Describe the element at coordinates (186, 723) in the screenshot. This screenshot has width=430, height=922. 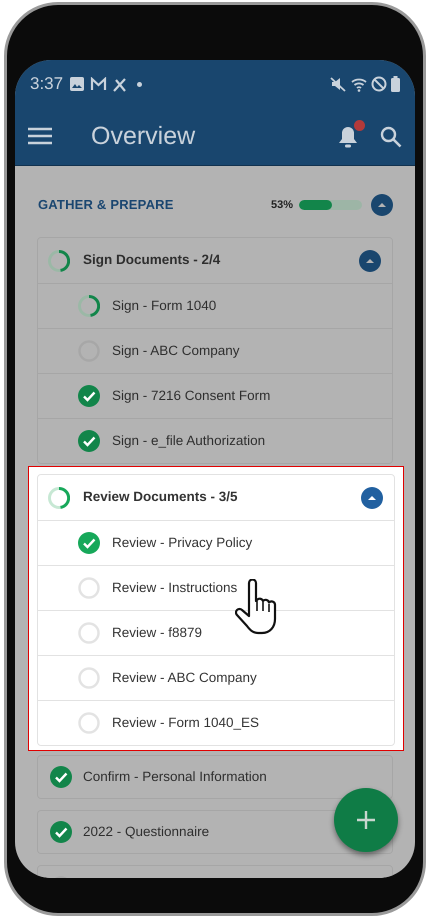
I see `task-title: Review - Form 1040_ES` at that location.